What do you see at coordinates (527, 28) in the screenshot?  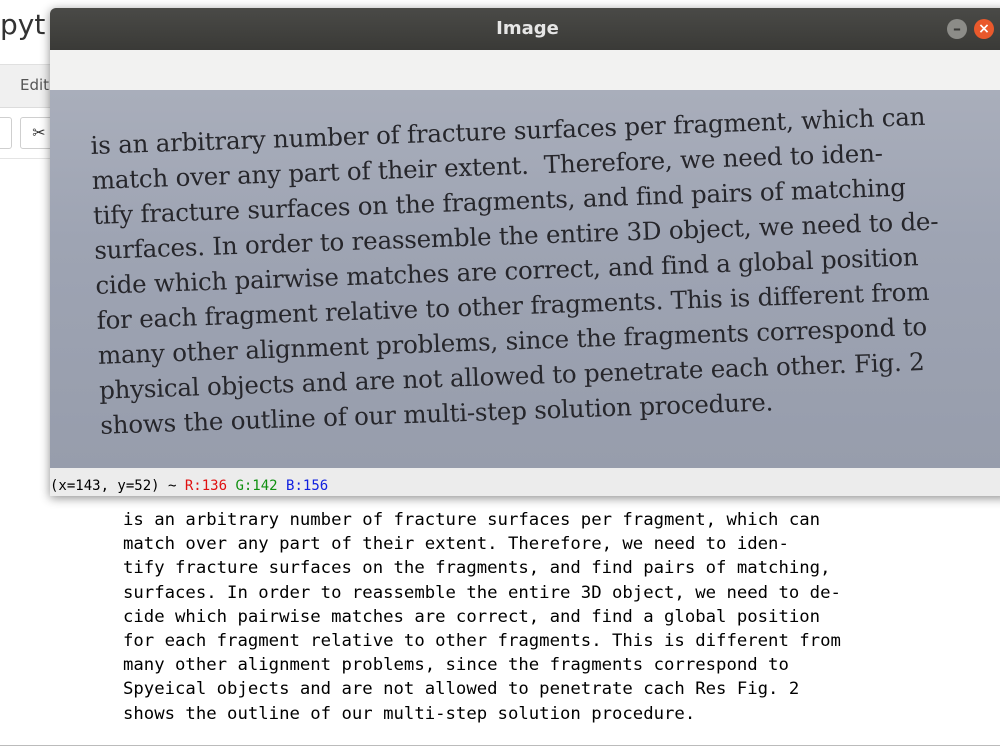 I see `window-title: Image` at bounding box center [527, 28].